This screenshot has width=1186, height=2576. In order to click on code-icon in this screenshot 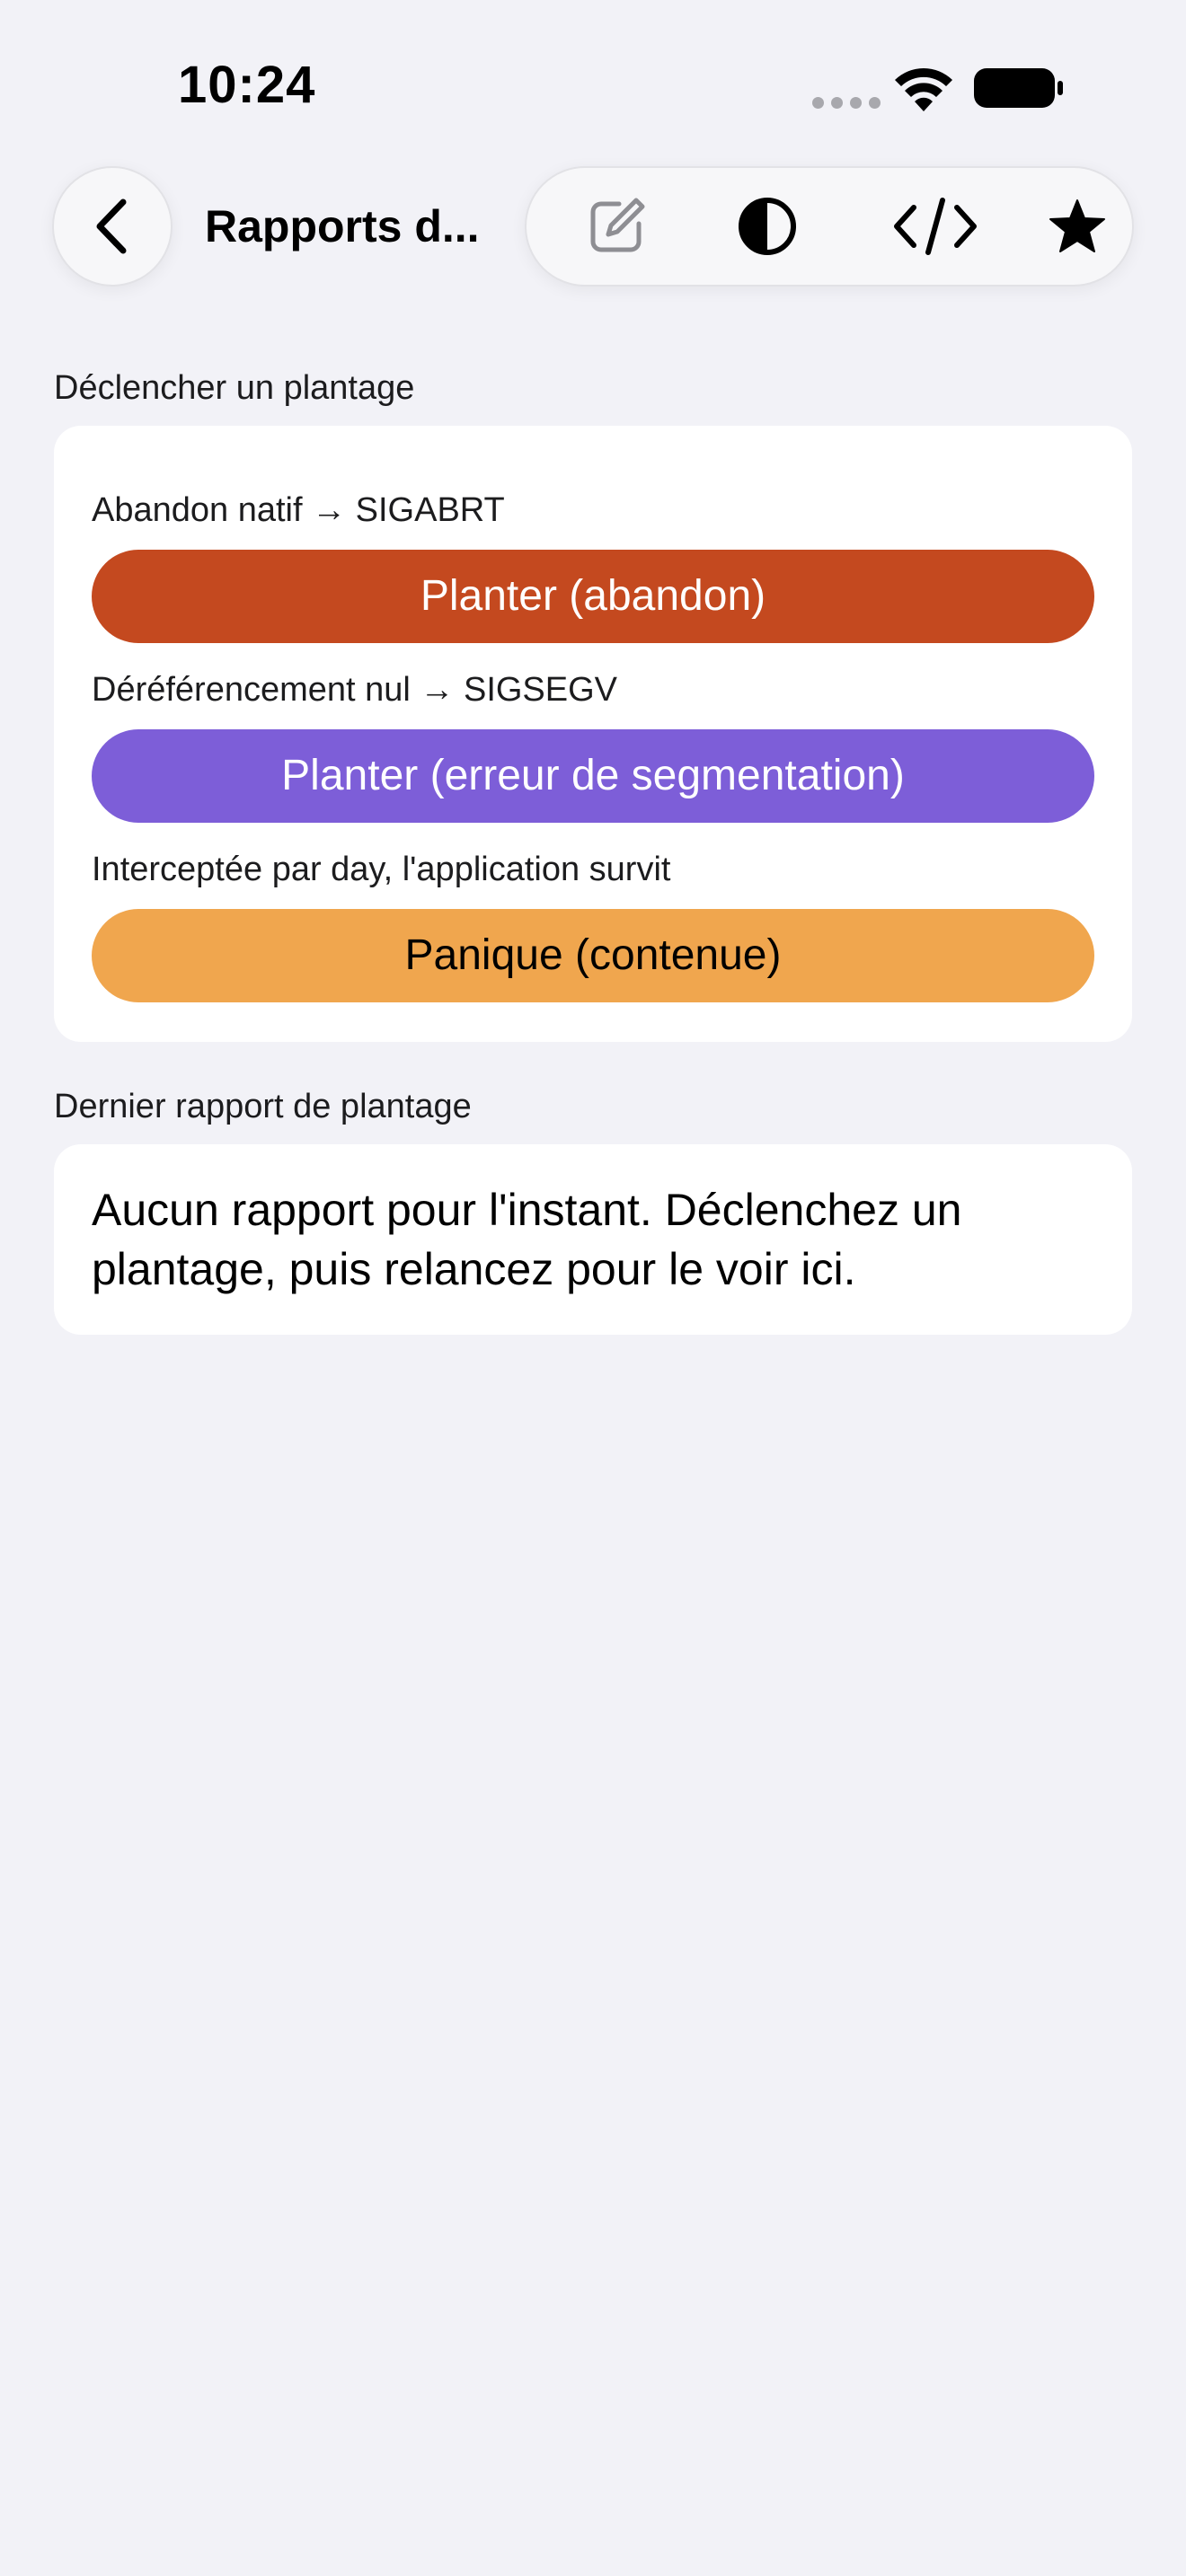, I will do `click(935, 226)`.